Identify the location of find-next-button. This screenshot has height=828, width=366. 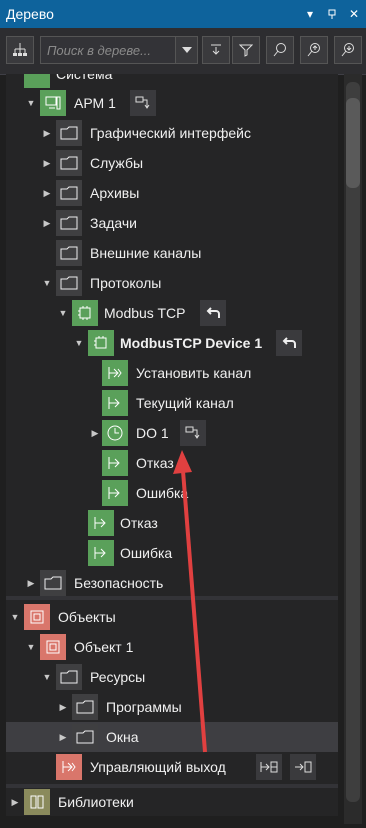
(348, 50).